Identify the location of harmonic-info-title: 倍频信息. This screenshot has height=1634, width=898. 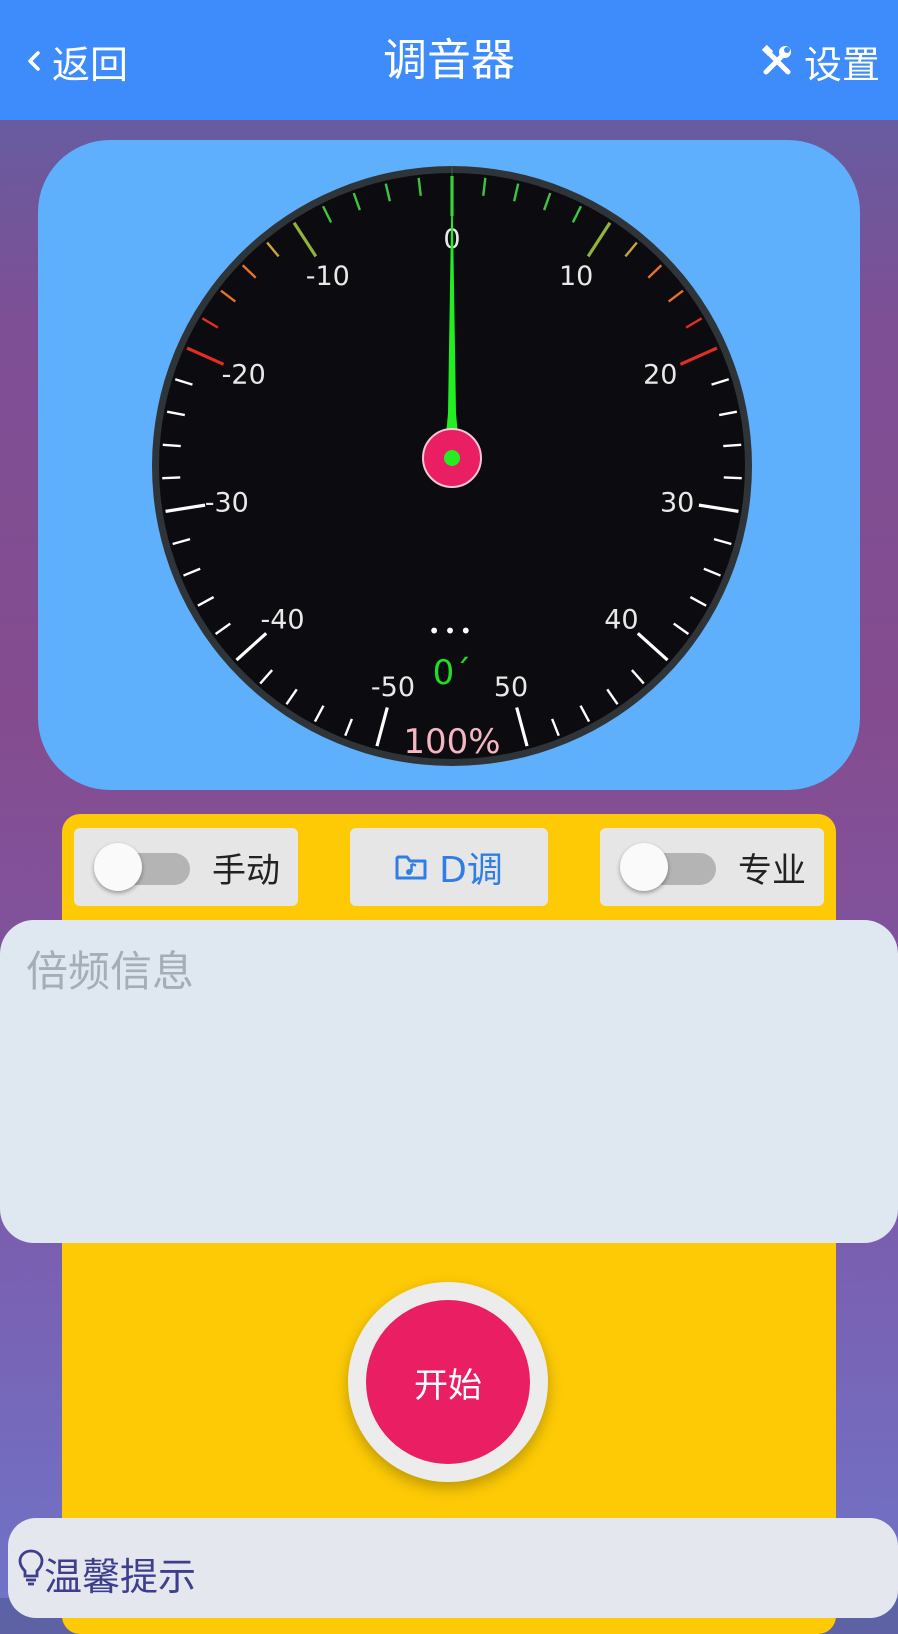
(110, 971).